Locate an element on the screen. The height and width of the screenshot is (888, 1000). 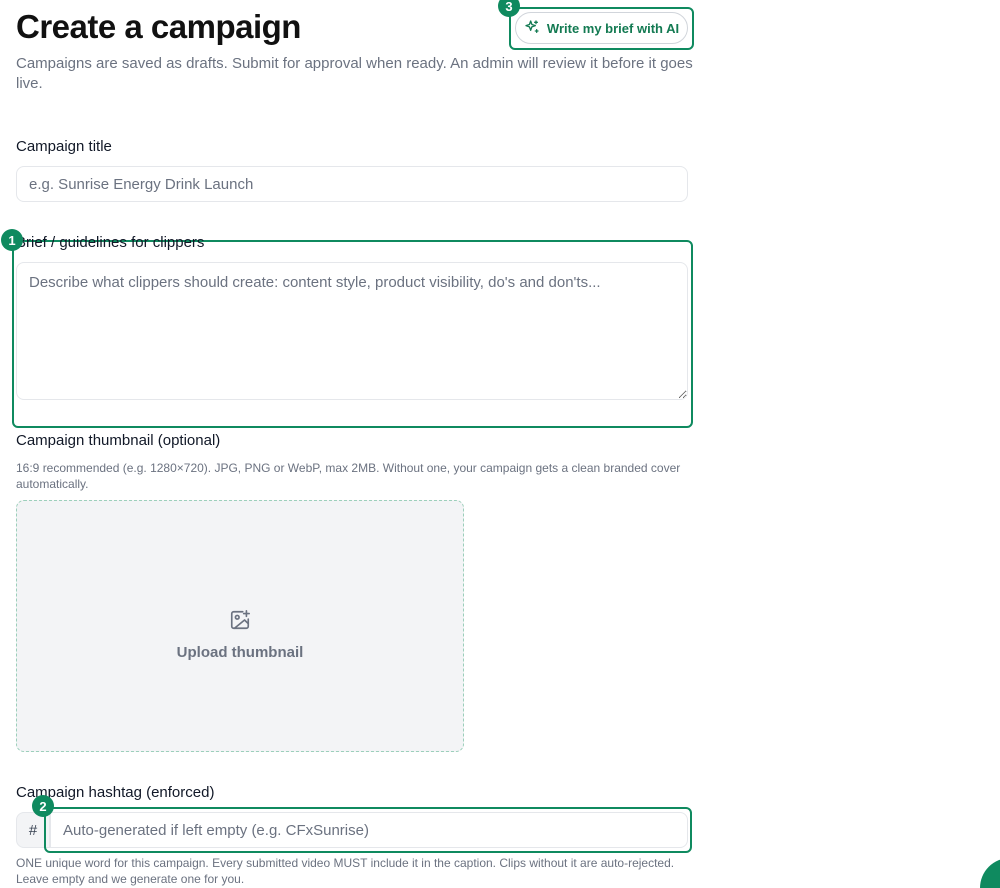
hashtag-prefix: # is located at coordinates (33, 830).